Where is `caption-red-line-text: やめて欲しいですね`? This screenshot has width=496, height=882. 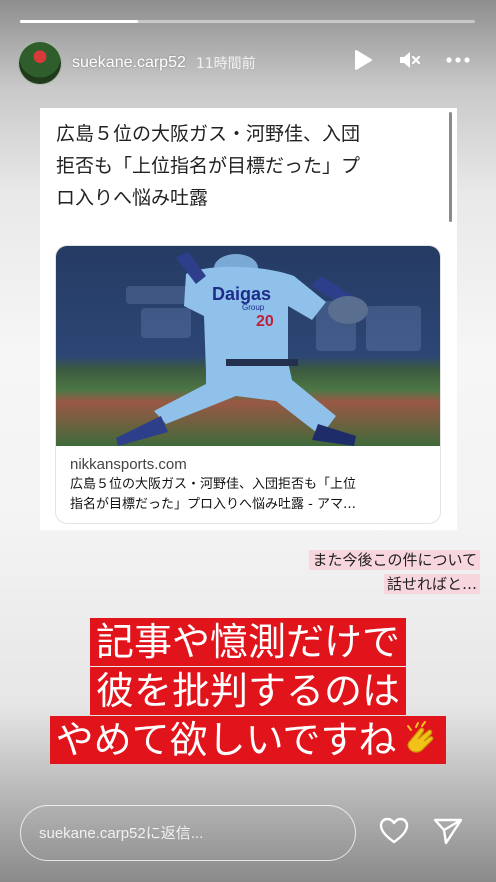
caption-red-line-text: やめて欲しいですね is located at coordinates (226, 740).